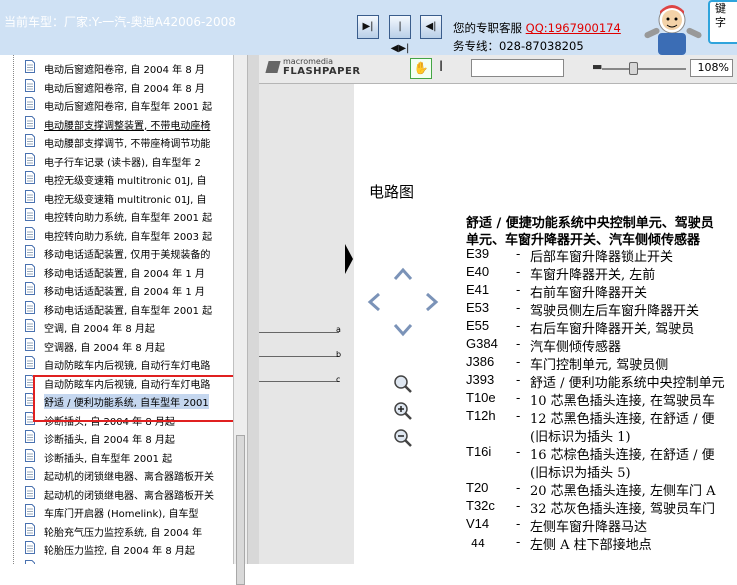  Describe the element at coordinates (722, 22) in the screenshot. I see `side-panel: 键 字` at that location.